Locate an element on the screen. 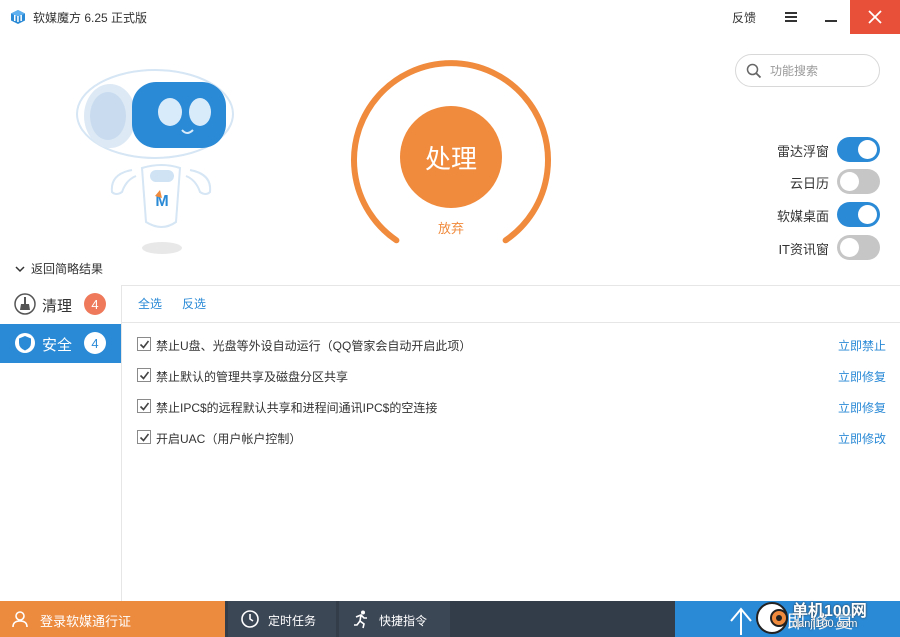 This screenshot has height=637, width=900. feedback-link: 反馈 is located at coordinates (744, 17).